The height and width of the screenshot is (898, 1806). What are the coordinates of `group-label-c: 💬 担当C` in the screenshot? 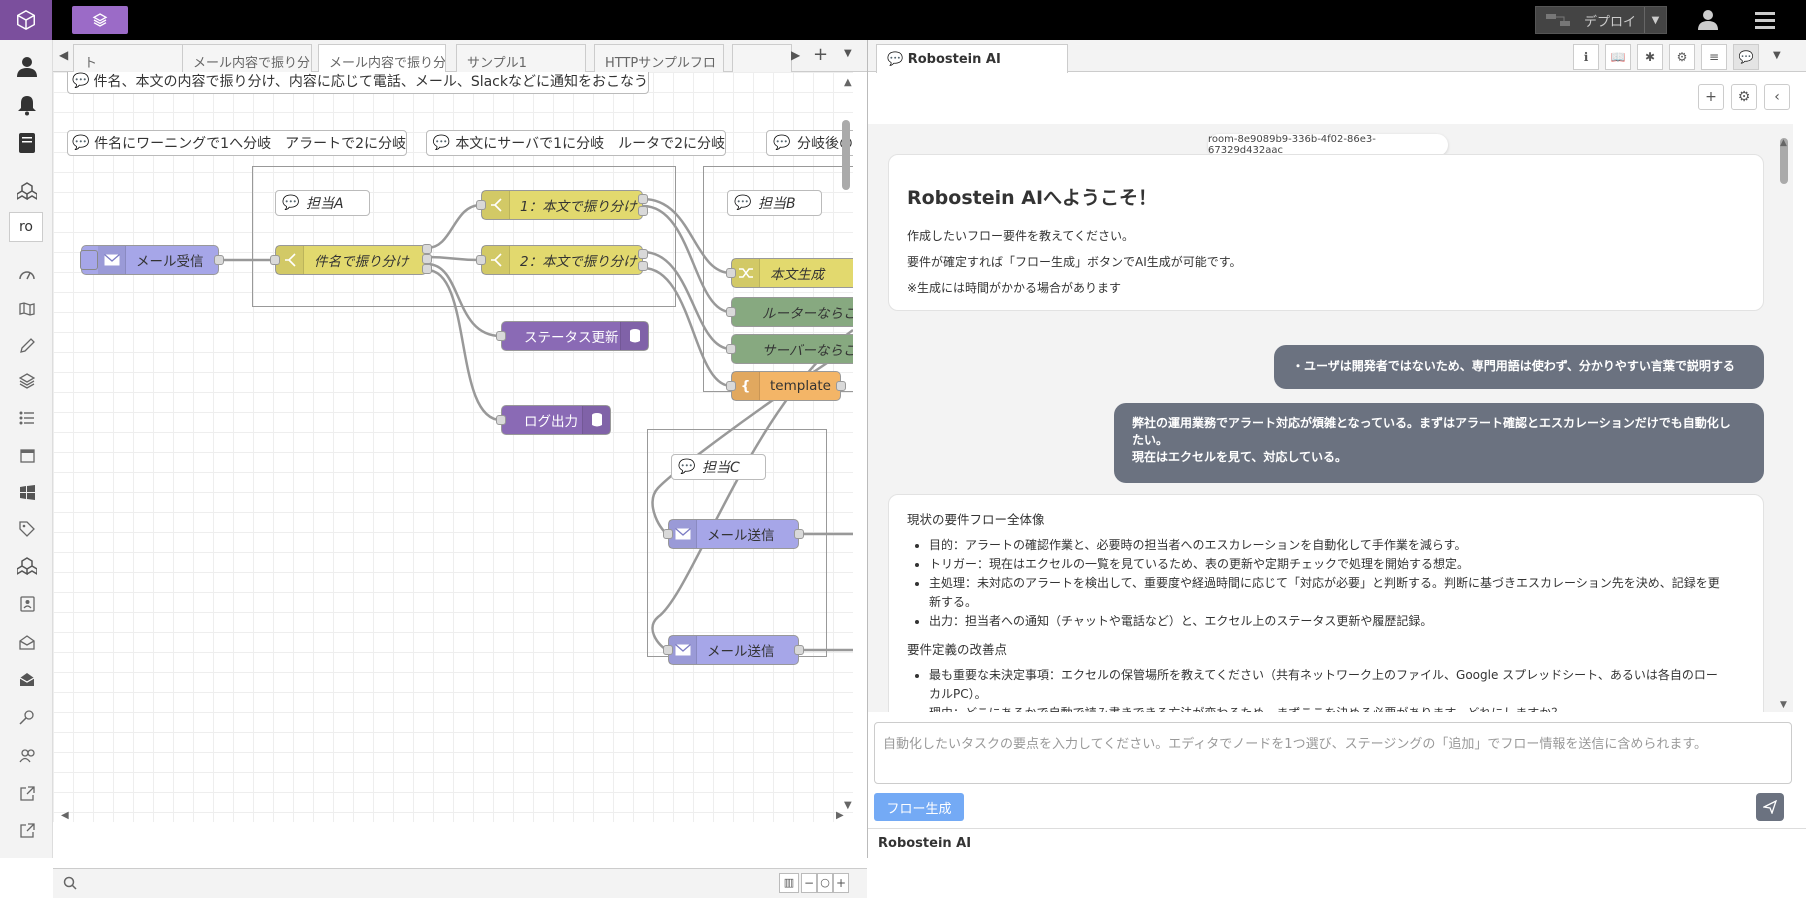 It's located at (718, 467).